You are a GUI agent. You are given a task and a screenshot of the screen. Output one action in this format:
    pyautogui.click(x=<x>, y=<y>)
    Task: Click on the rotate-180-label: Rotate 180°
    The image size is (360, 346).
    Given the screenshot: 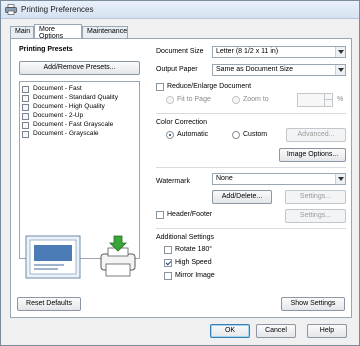 What is the action you would take?
    pyautogui.click(x=194, y=249)
    